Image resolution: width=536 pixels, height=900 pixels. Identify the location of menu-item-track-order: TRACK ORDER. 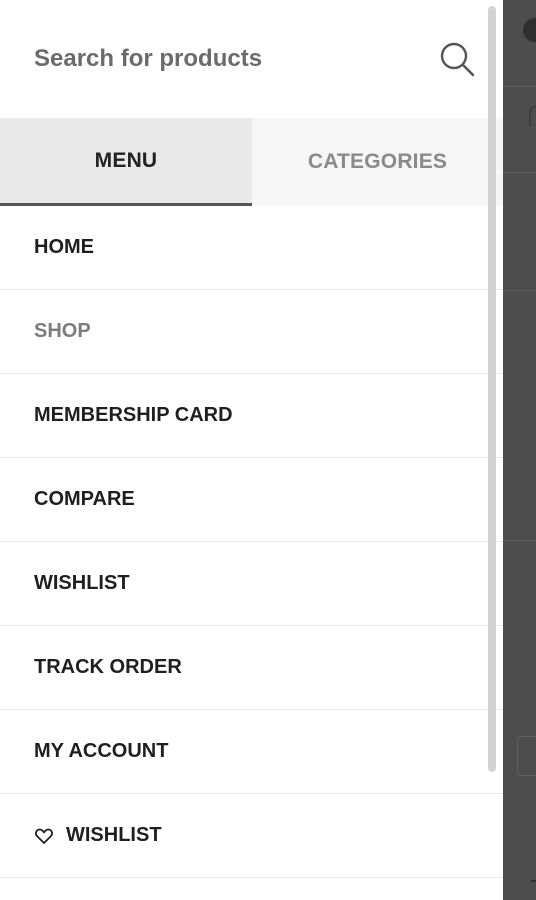
(251, 668).